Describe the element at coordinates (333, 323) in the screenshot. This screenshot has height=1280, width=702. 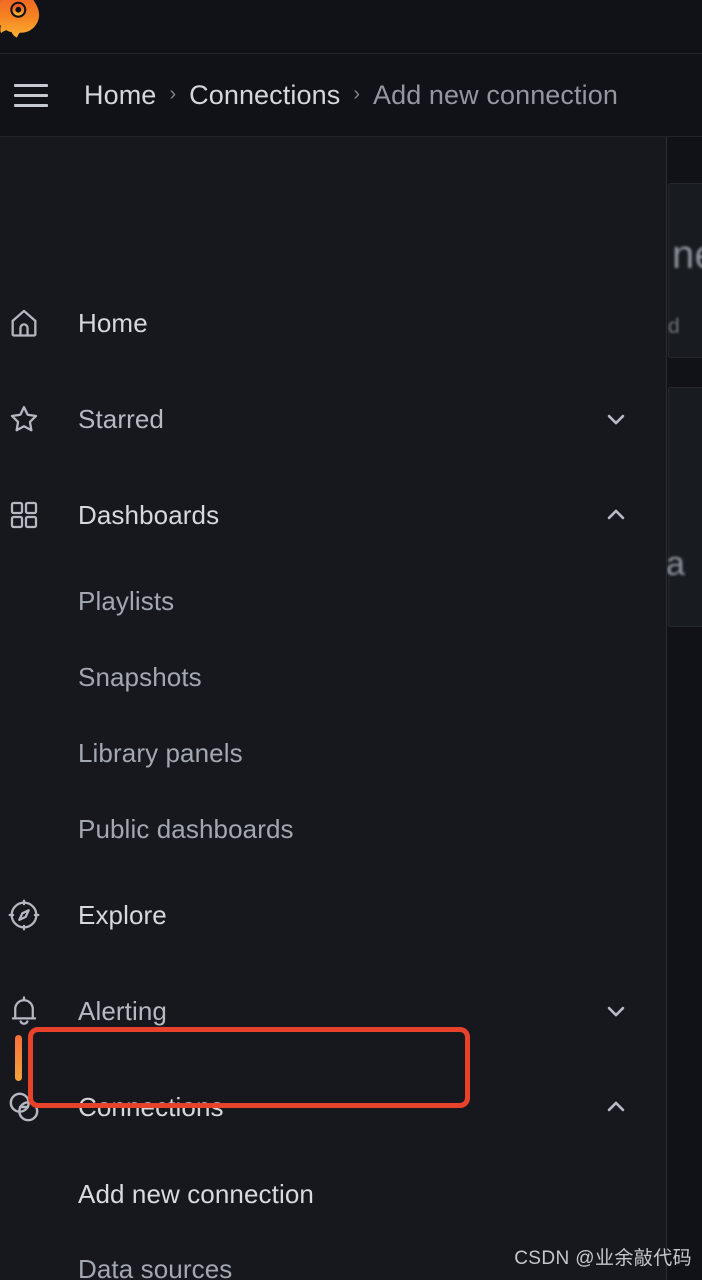
I see `sidebar-item-home: Home` at that location.